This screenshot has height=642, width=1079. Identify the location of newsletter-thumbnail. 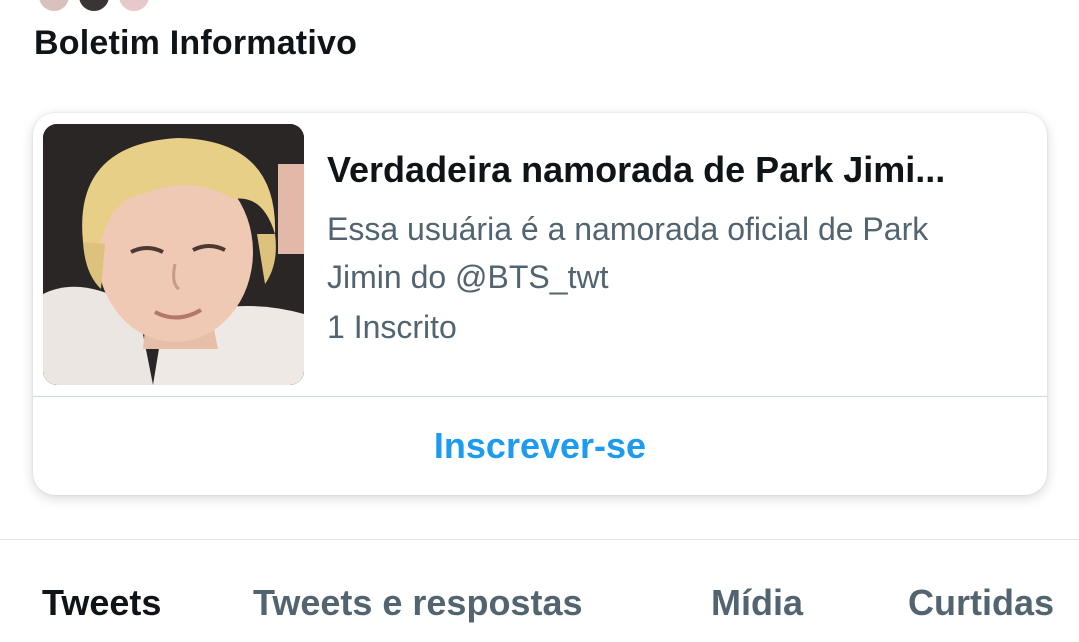
(173, 254).